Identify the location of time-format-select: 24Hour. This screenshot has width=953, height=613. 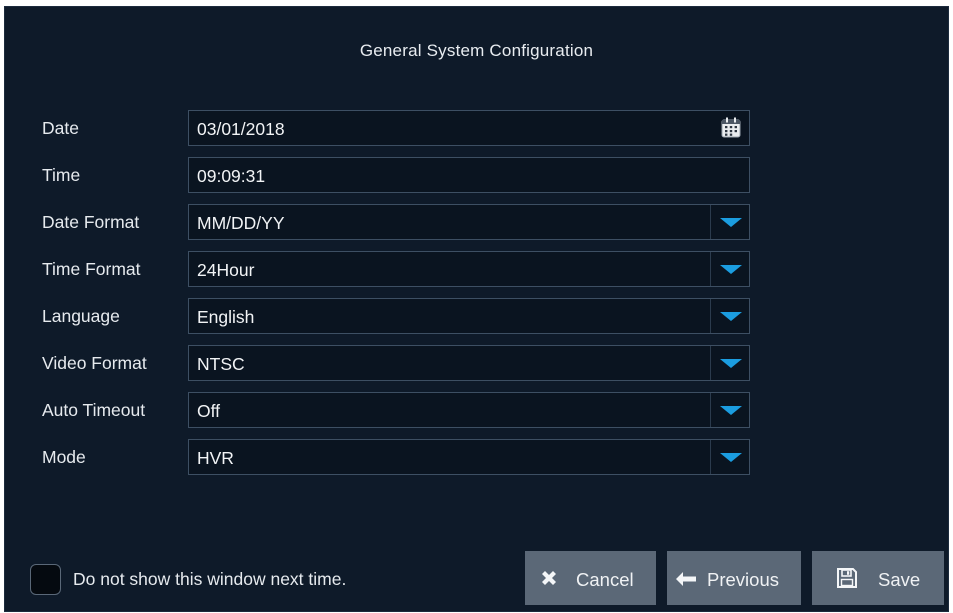
(469, 269).